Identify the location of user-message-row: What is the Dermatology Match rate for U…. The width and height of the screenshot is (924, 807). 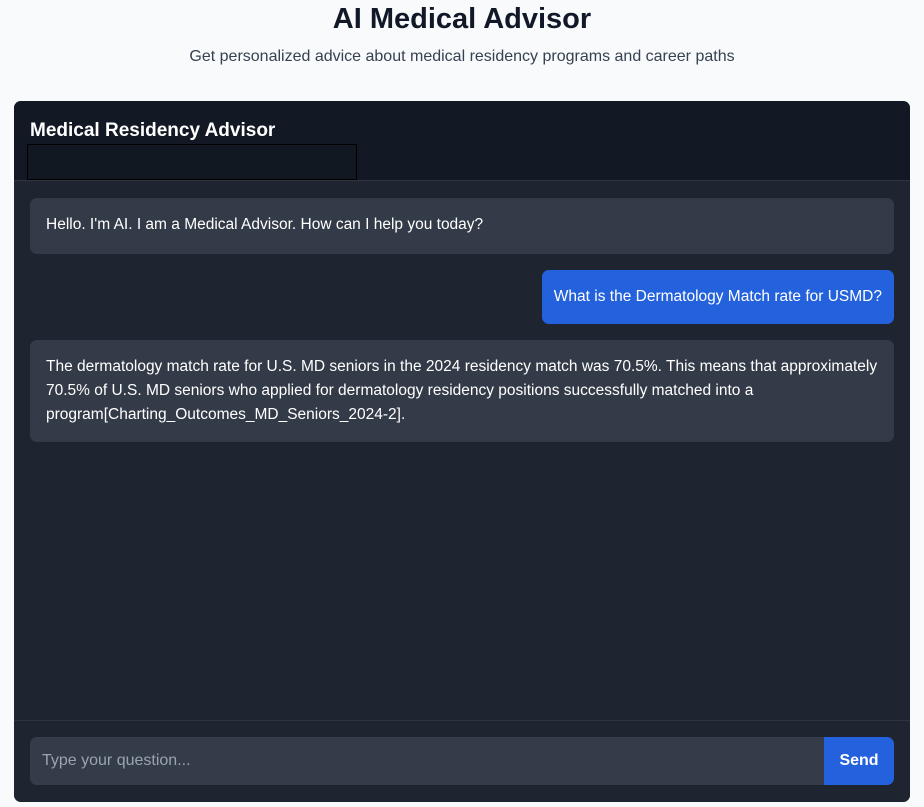
(462, 297).